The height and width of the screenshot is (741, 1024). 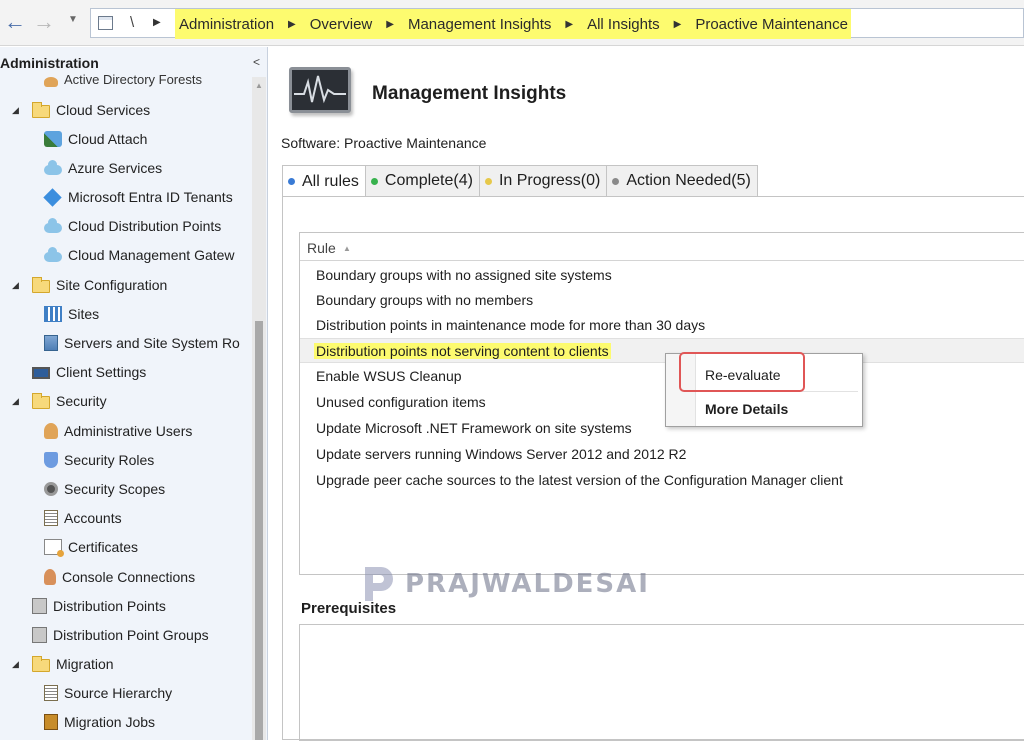 I want to click on watermark-text: PRAJWALDESAI, so click(x=527, y=584).